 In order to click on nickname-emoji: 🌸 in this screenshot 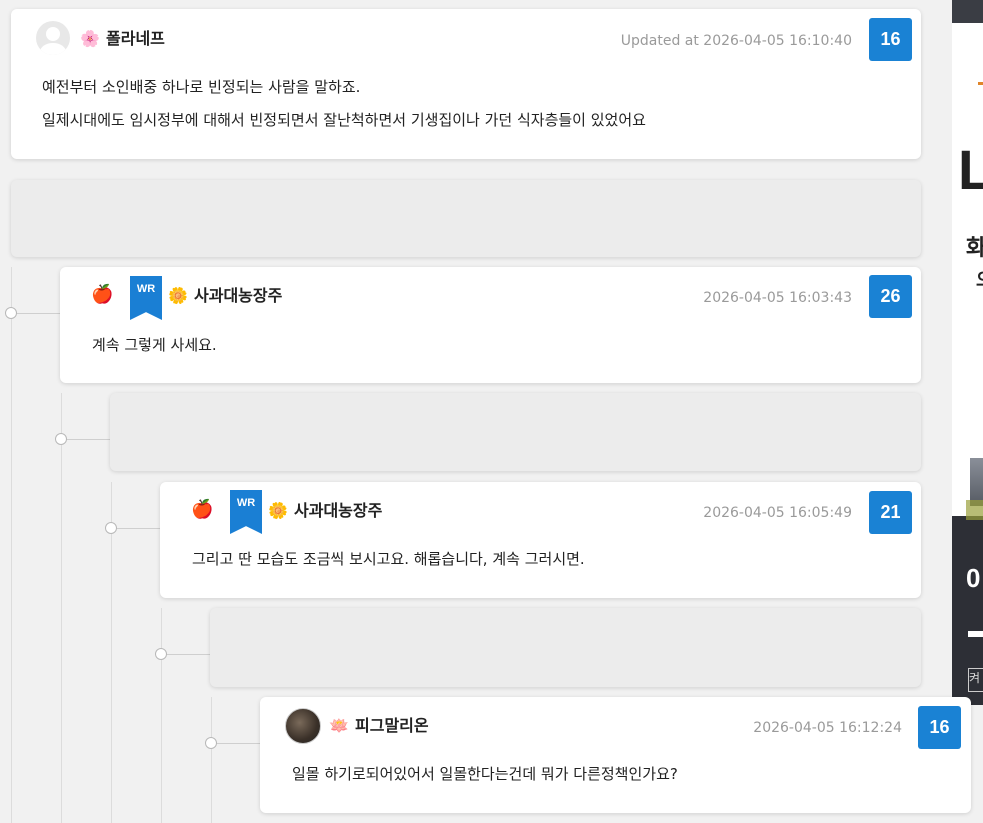, I will do `click(90, 38)`.